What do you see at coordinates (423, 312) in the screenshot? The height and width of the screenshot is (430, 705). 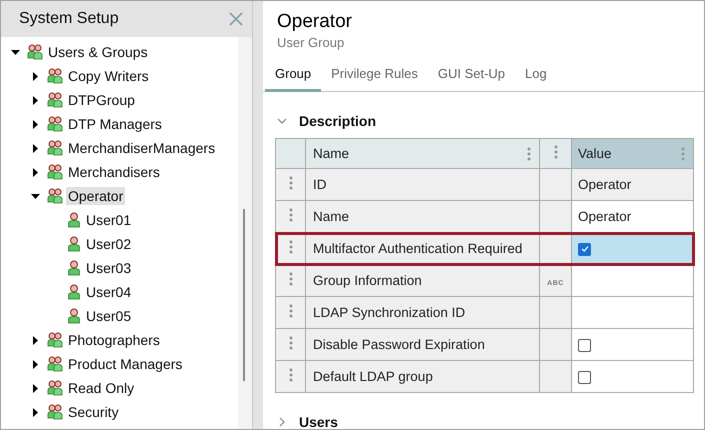 I see `table-cell: LDAP Synchronization ID` at bounding box center [423, 312].